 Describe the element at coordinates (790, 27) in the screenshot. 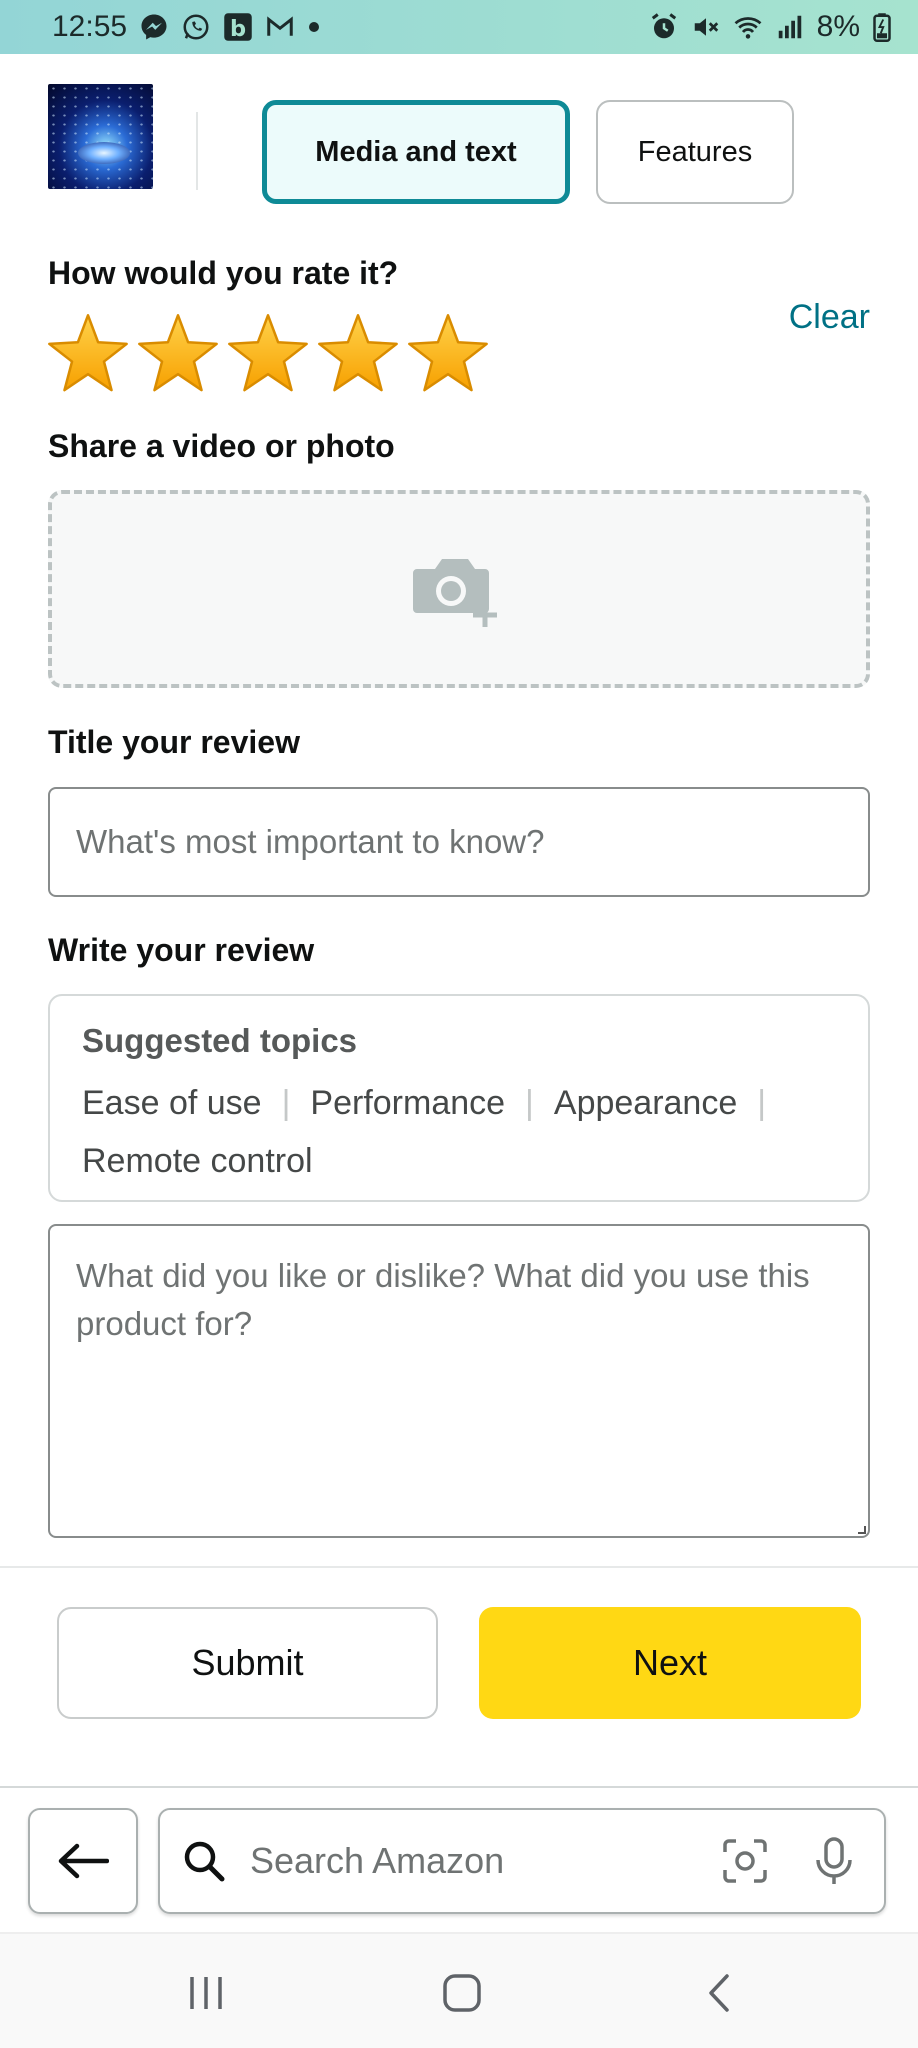

I see `signal-icon` at that location.